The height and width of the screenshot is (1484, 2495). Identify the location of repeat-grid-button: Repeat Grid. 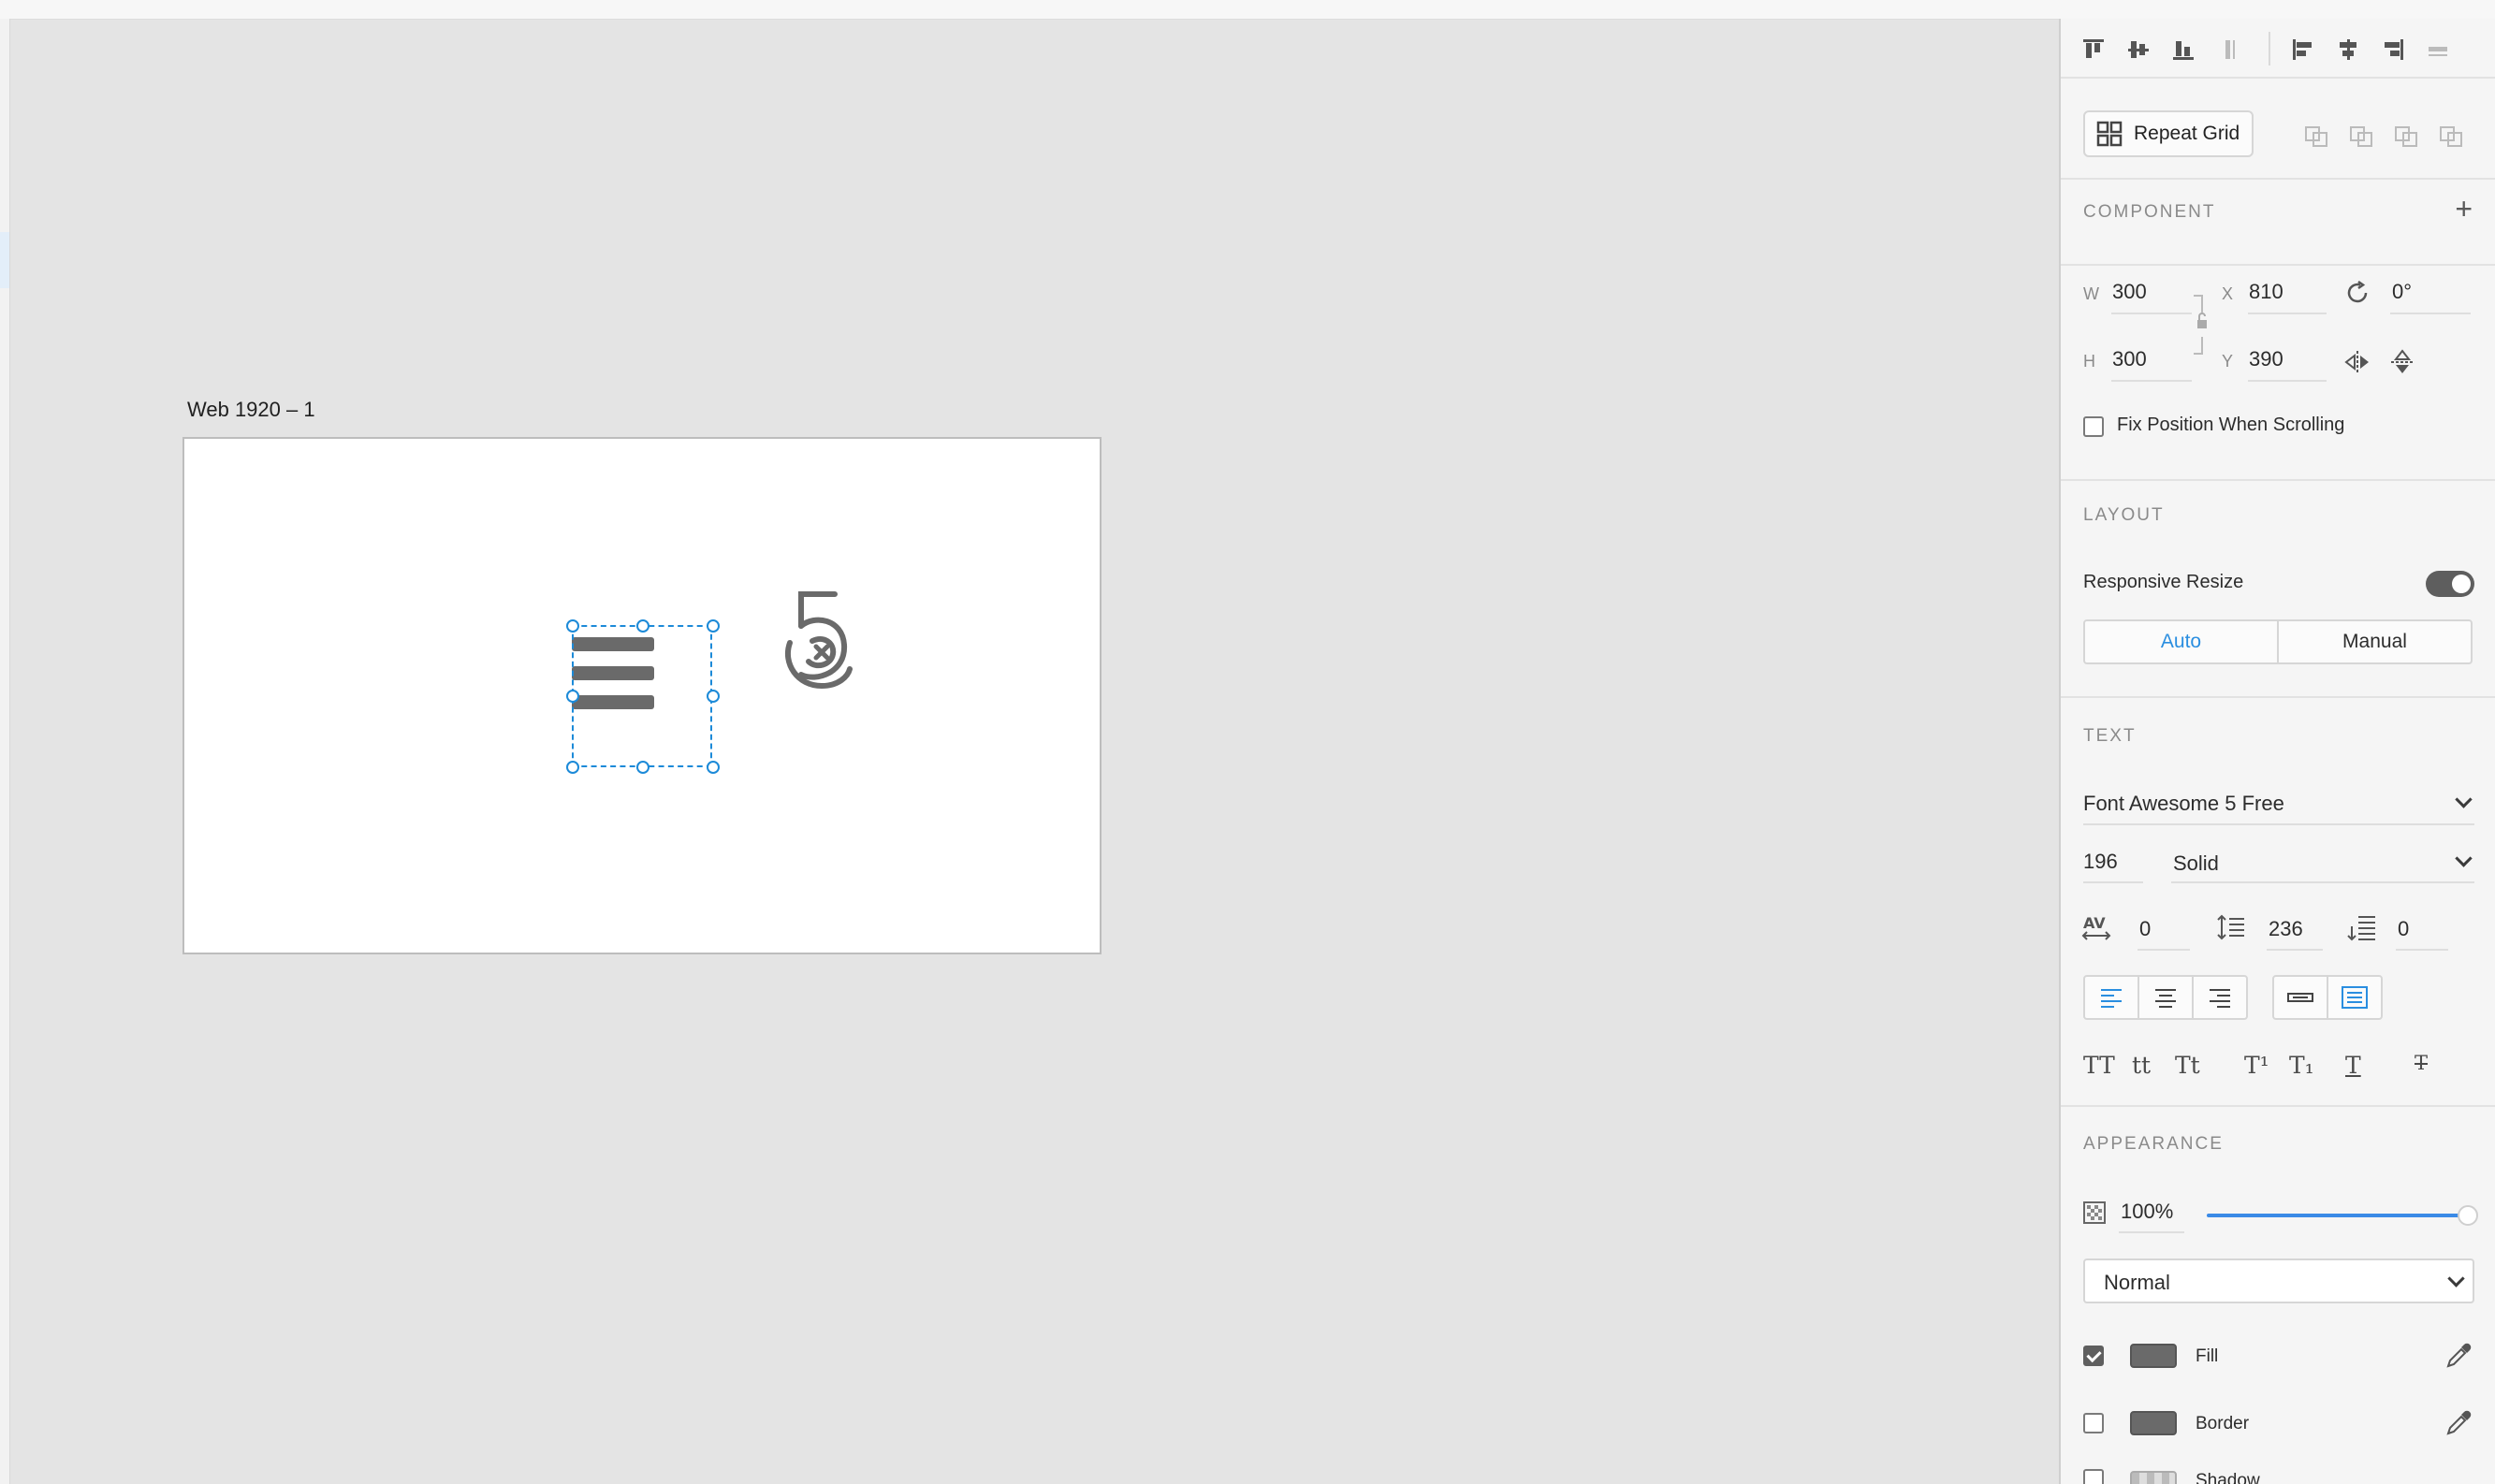
(2168, 133).